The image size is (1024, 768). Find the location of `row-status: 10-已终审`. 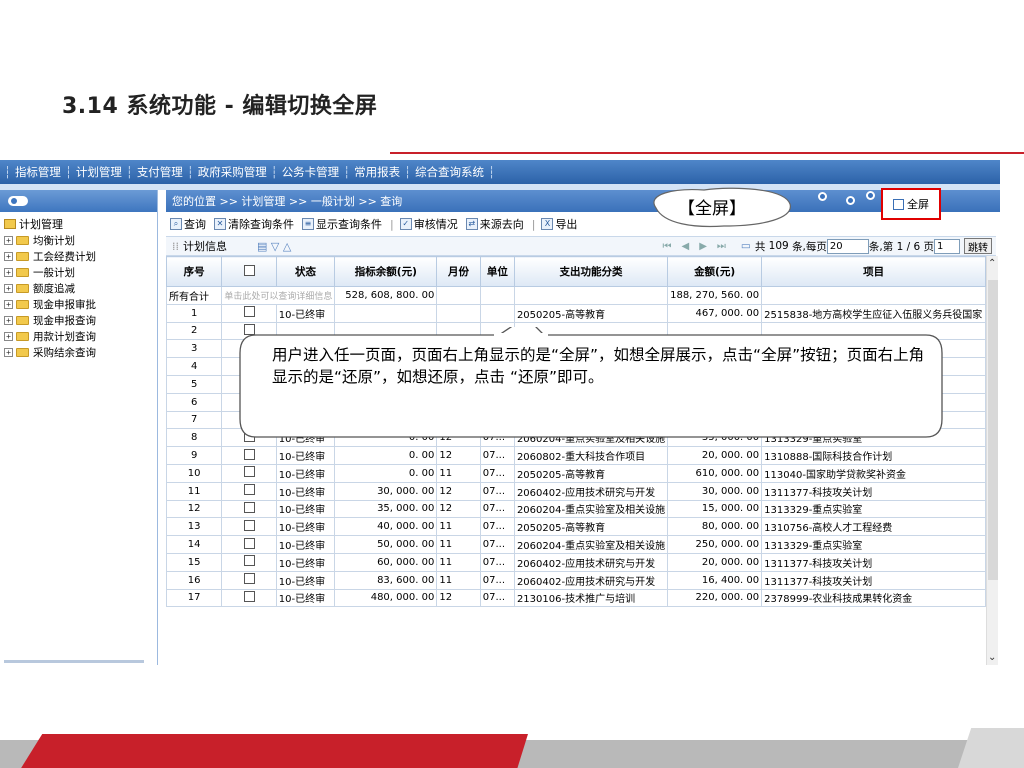

row-status: 10-已终审 is located at coordinates (305, 455).